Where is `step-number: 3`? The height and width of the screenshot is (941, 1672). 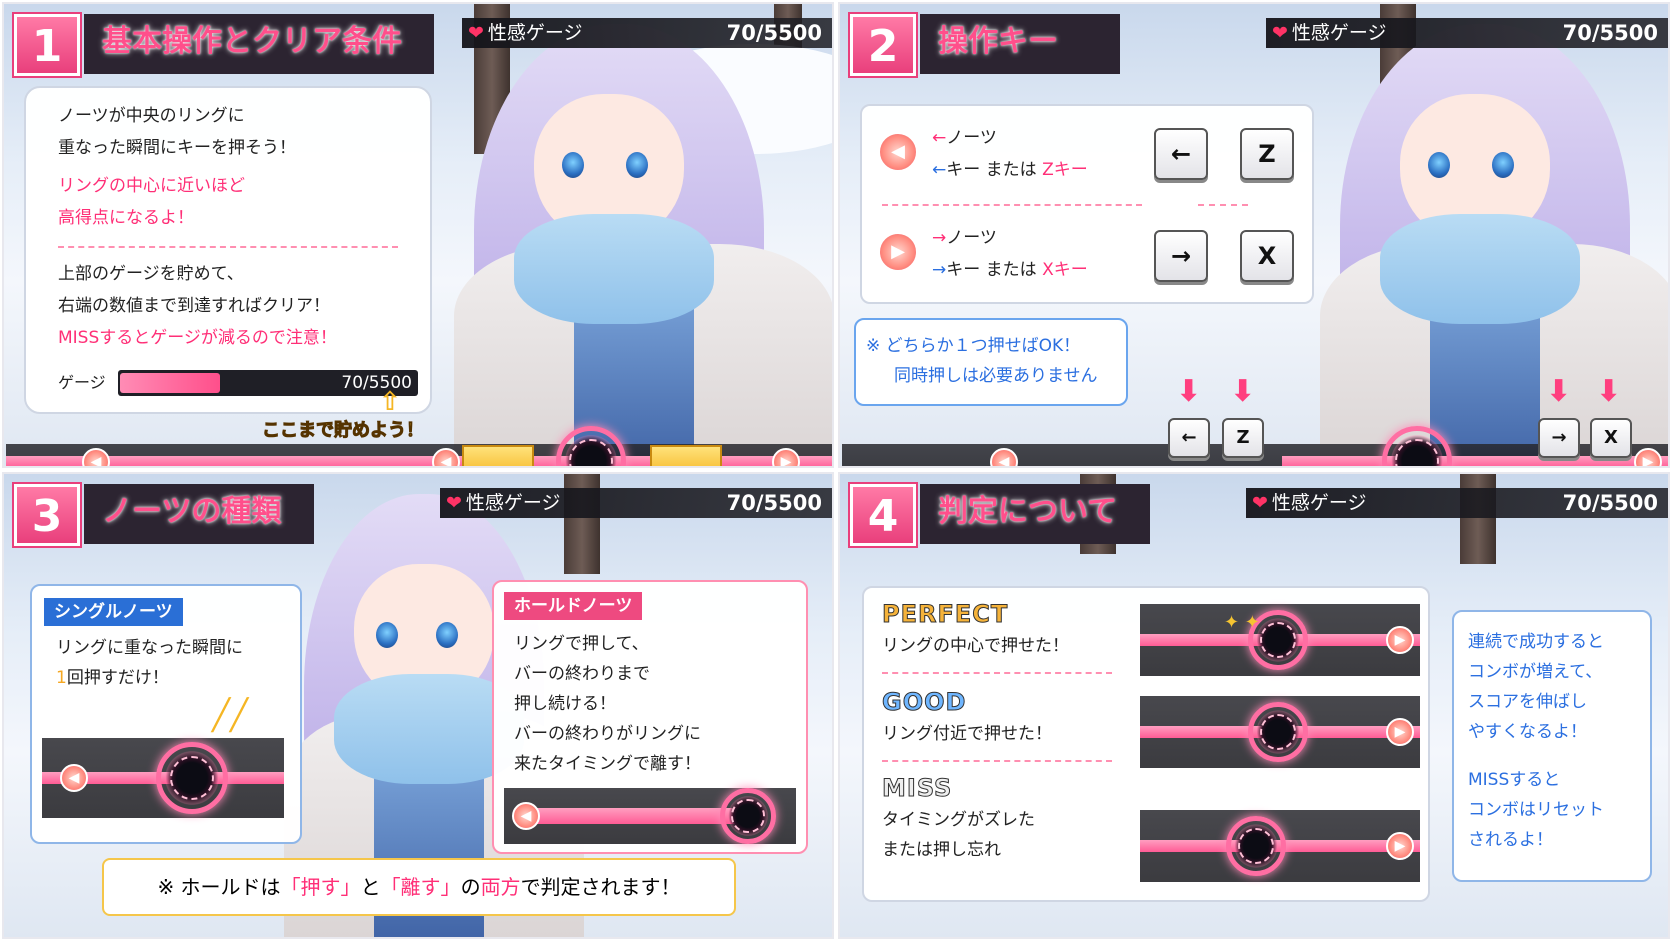
step-number: 3 is located at coordinates (47, 515).